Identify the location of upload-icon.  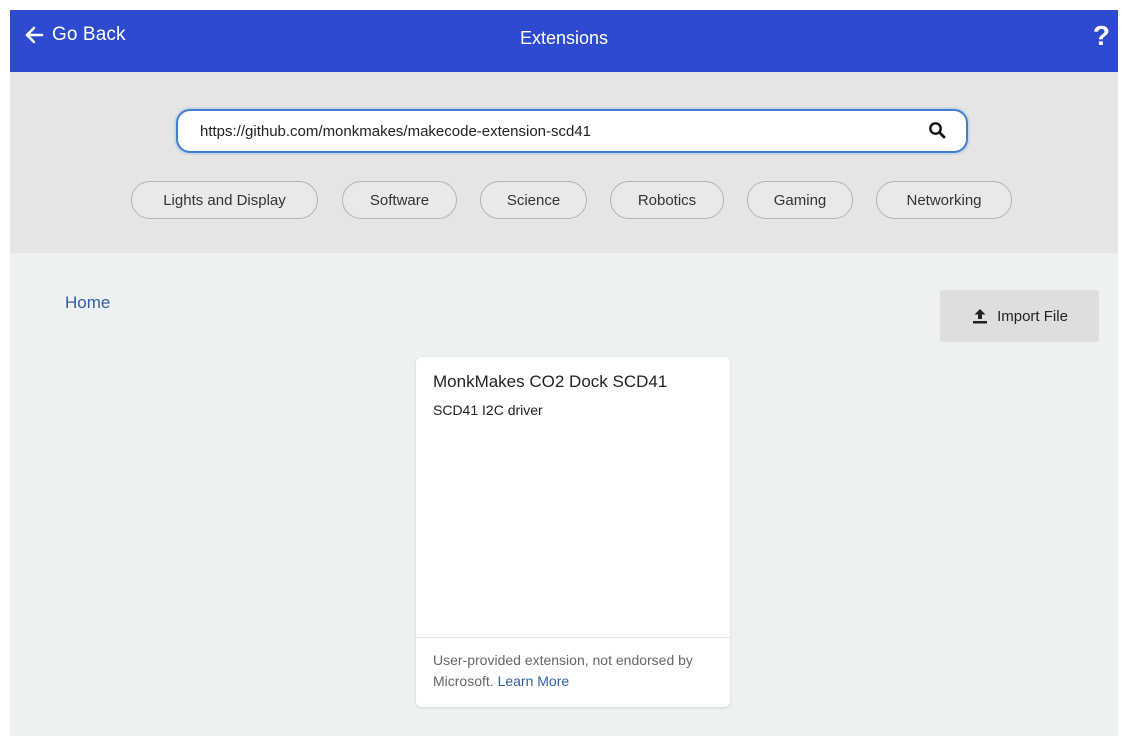
(980, 316).